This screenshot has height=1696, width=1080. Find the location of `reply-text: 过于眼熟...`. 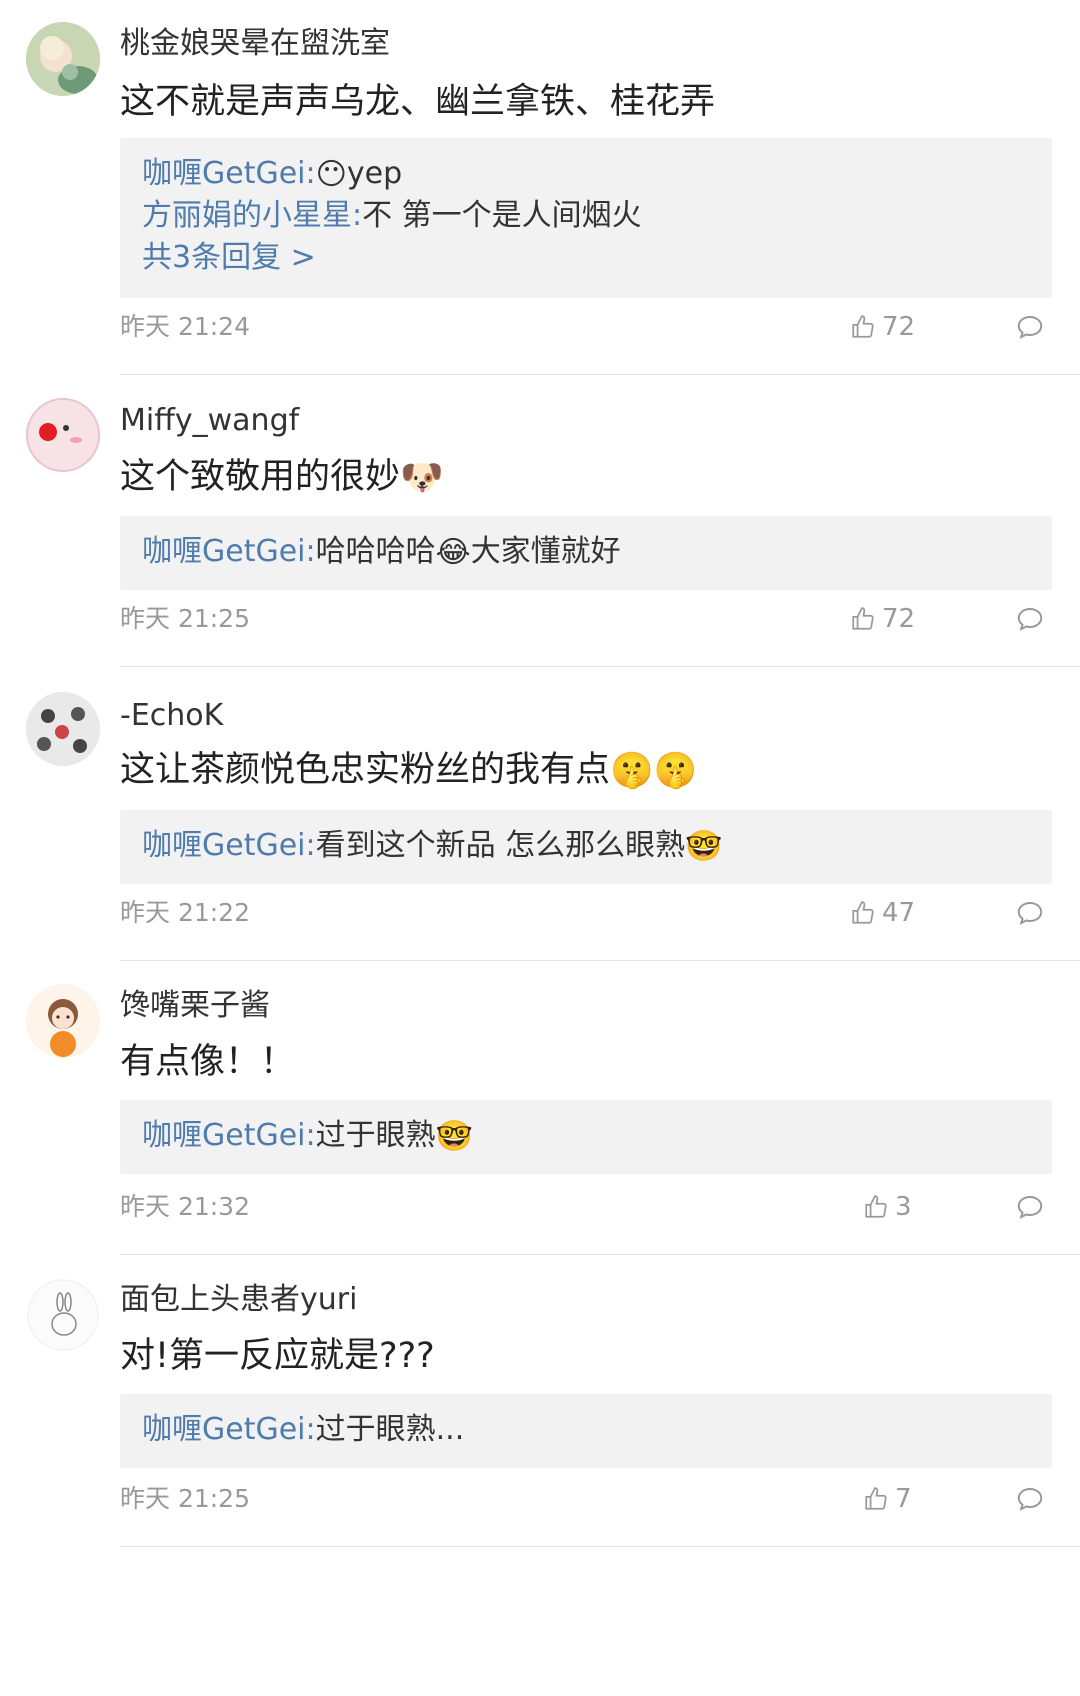

reply-text: 过于眼熟... is located at coordinates (390, 1429).